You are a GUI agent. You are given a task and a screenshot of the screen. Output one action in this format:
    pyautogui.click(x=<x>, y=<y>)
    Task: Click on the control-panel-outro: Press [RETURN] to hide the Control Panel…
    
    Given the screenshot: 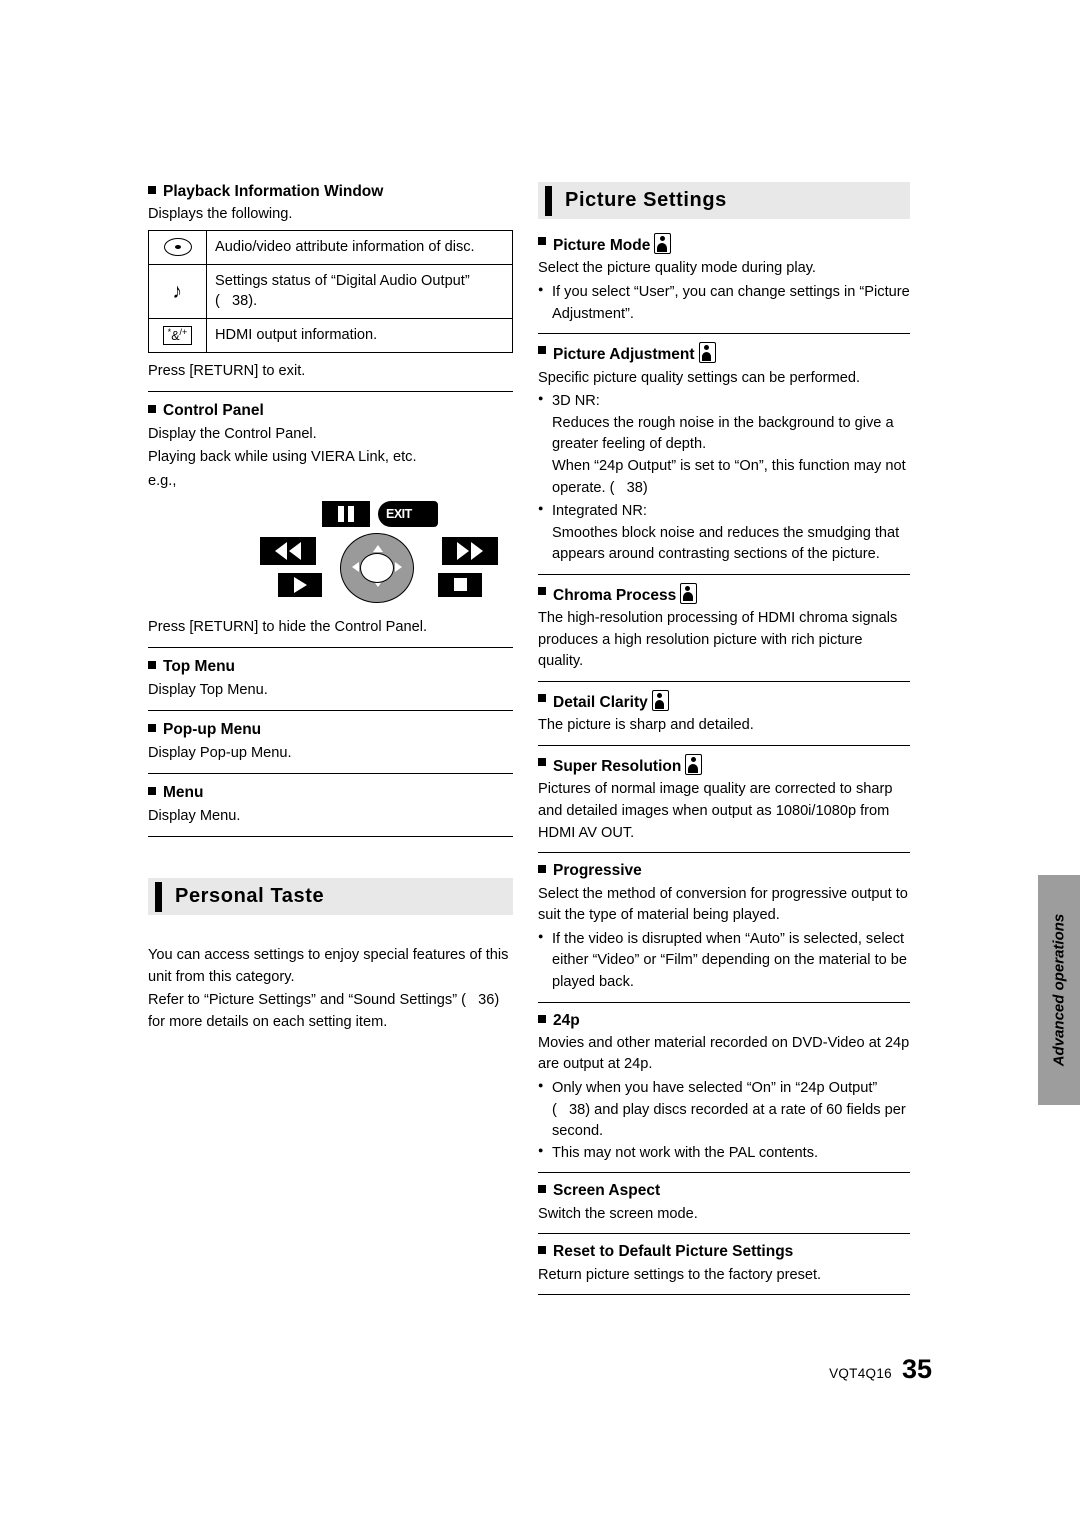 What is the action you would take?
    pyautogui.click(x=288, y=626)
    